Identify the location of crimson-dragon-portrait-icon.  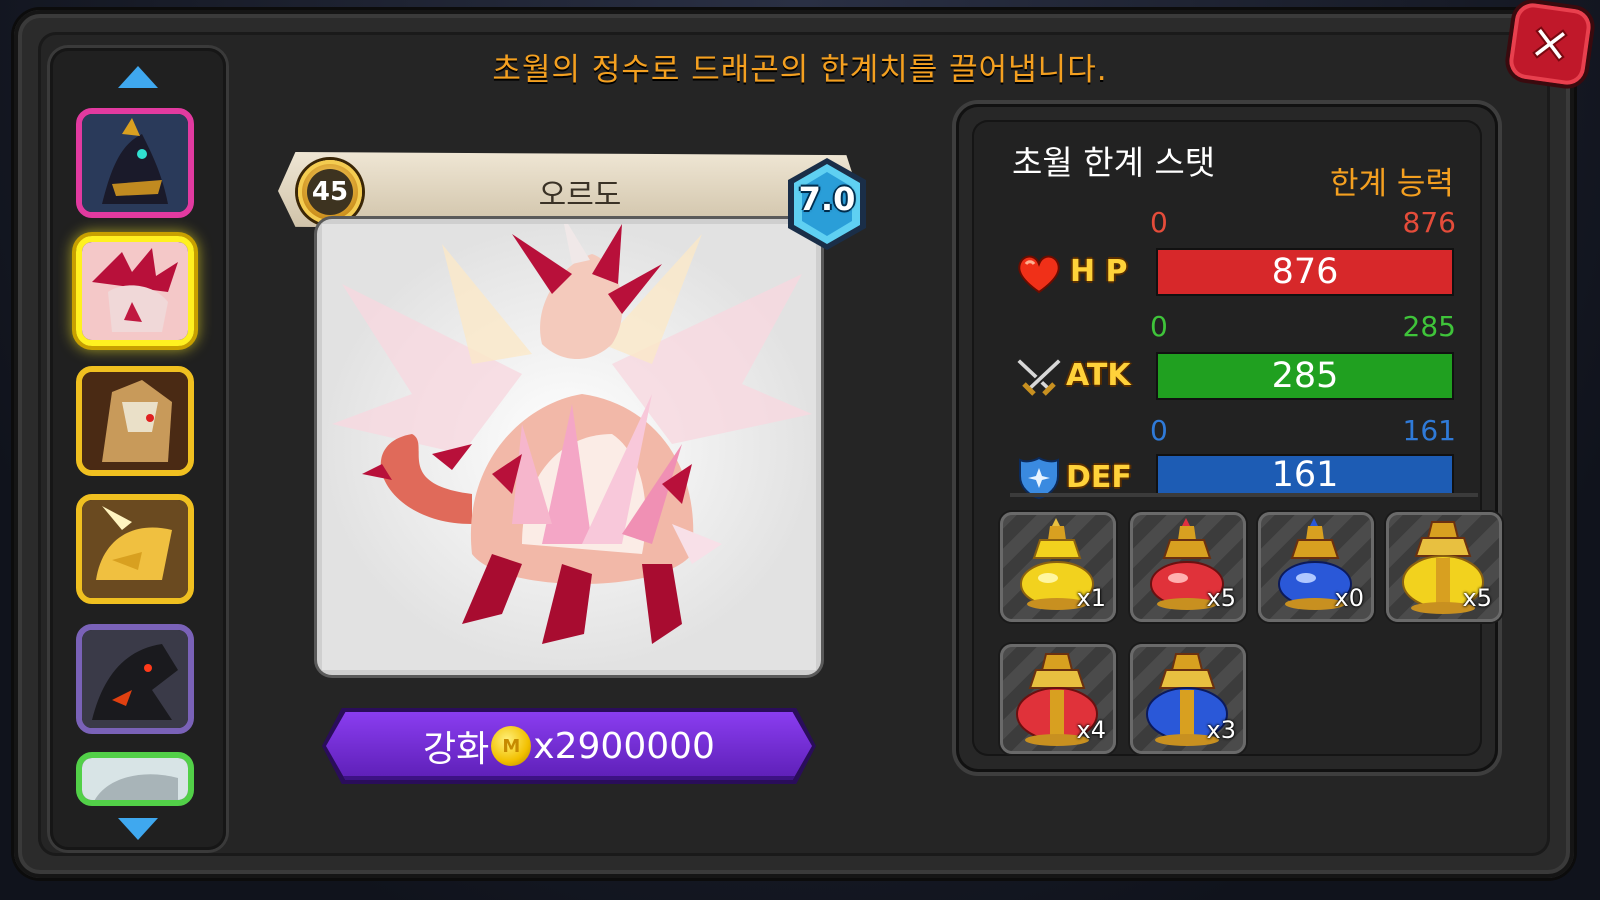
(135, 291).